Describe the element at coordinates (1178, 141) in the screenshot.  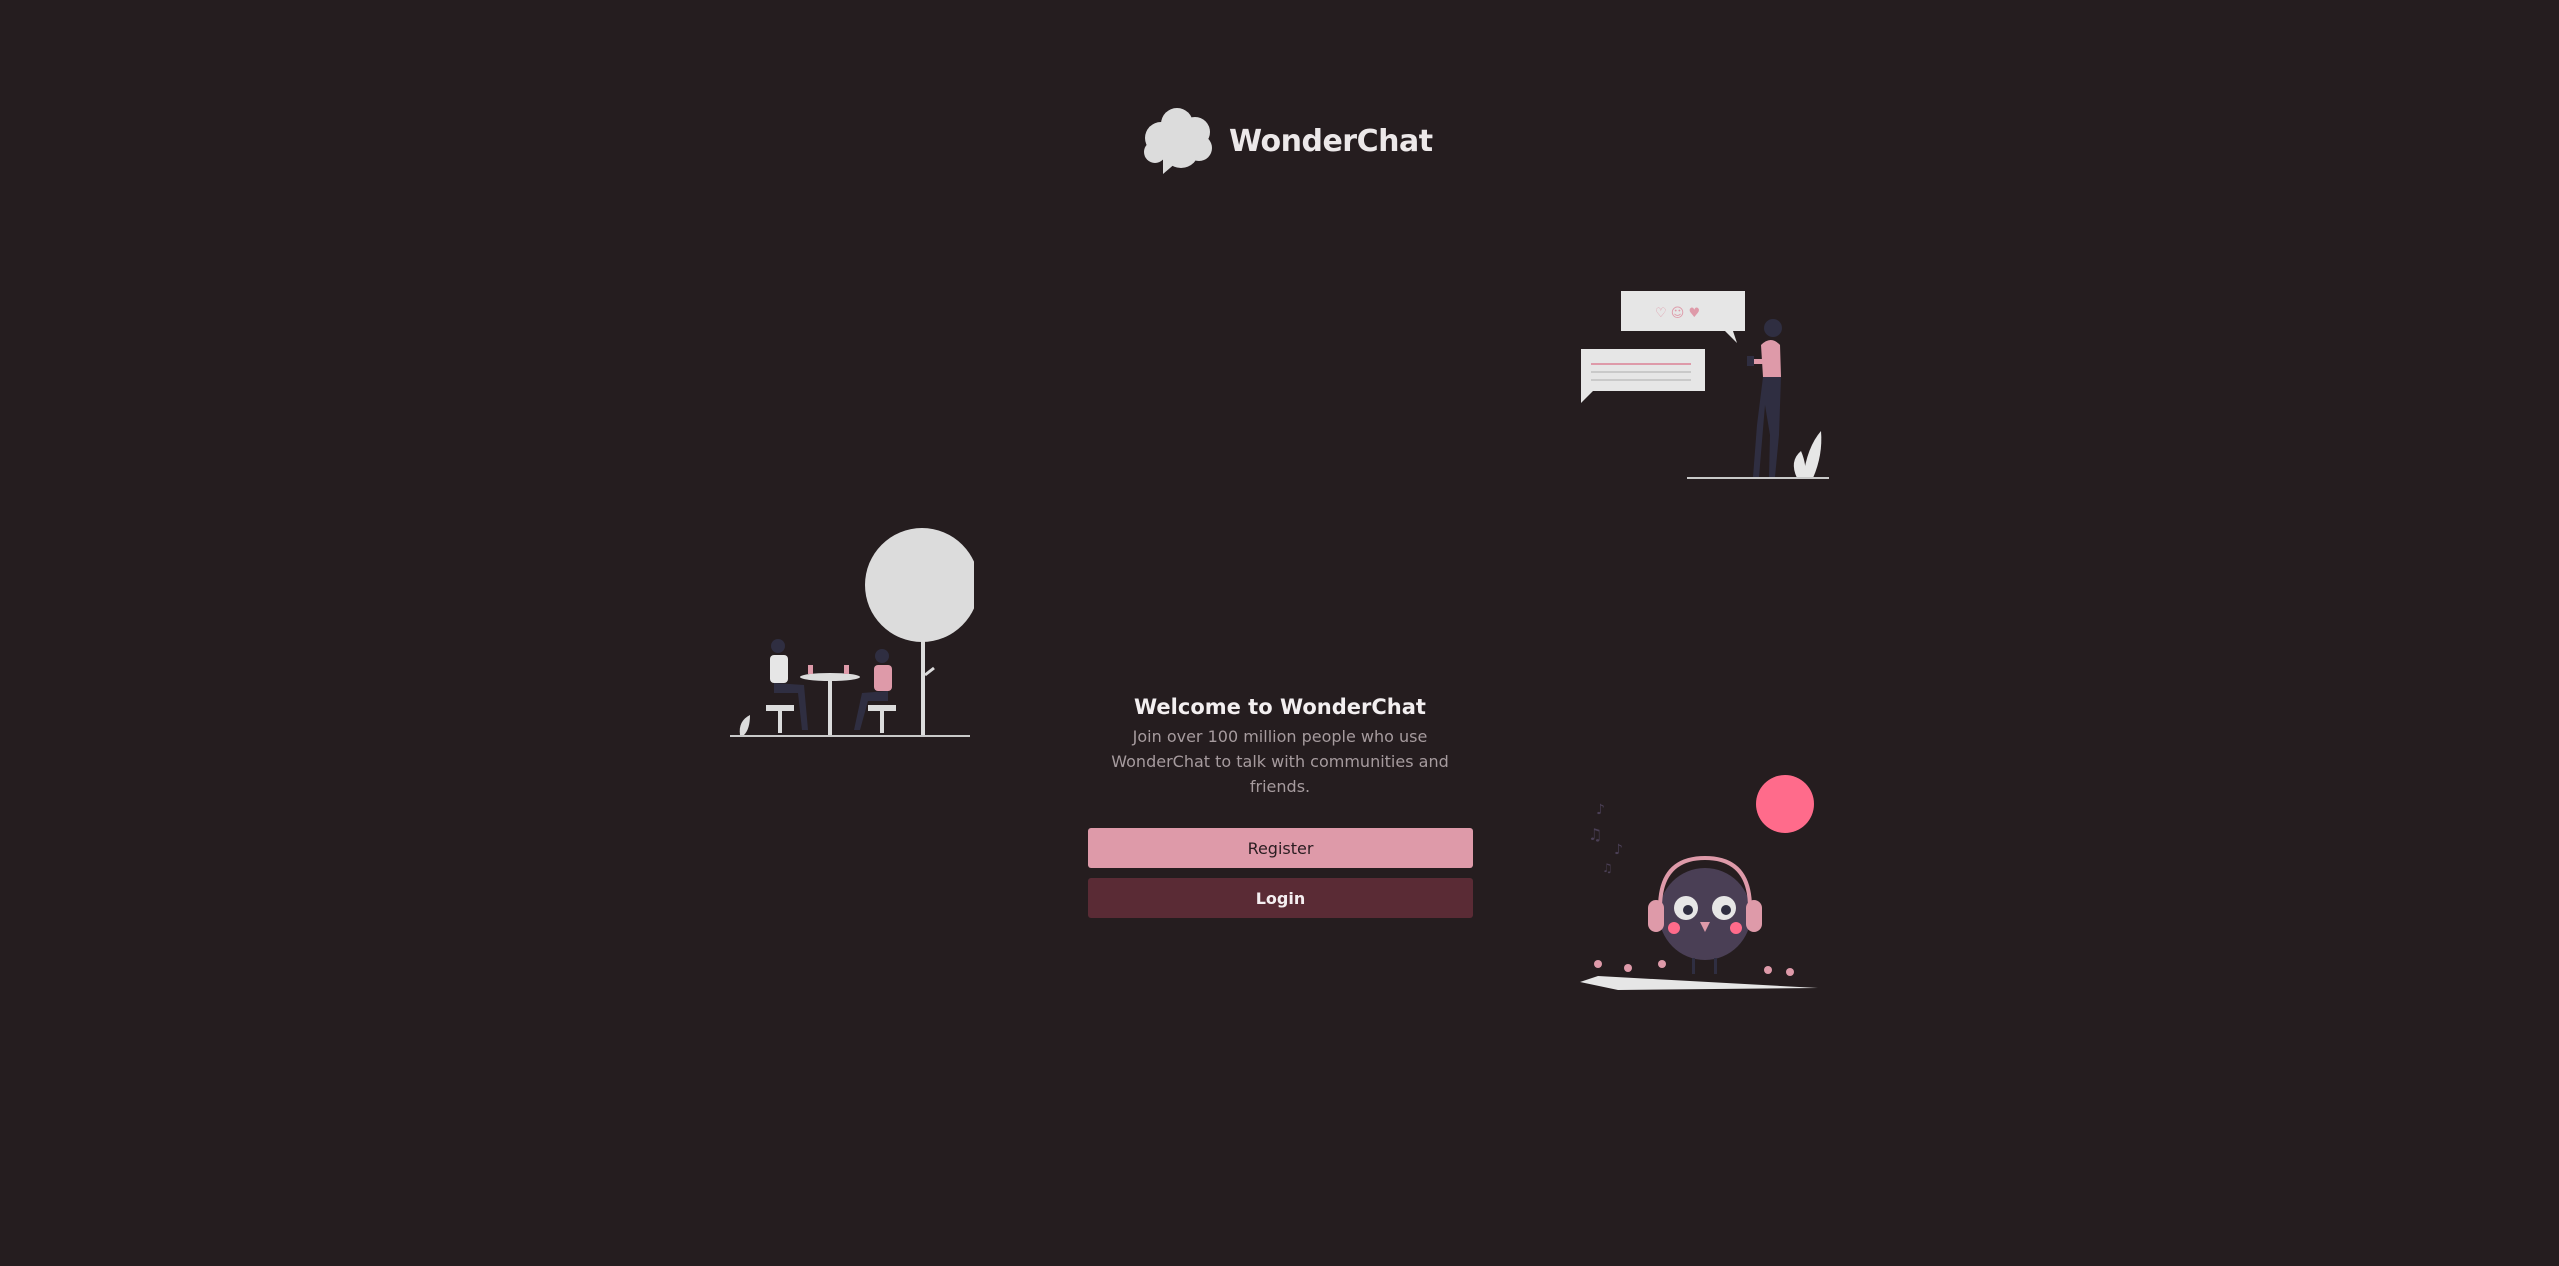
I see `chat-cloud-icon` at that location.